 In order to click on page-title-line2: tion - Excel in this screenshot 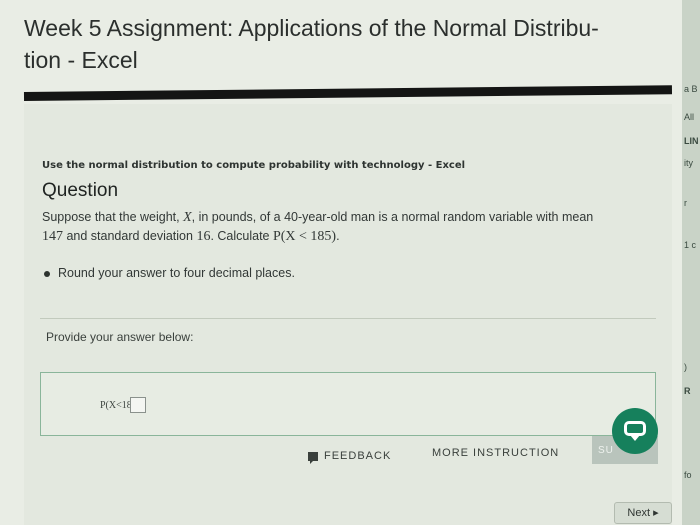, I will do `click(81, 60)`.